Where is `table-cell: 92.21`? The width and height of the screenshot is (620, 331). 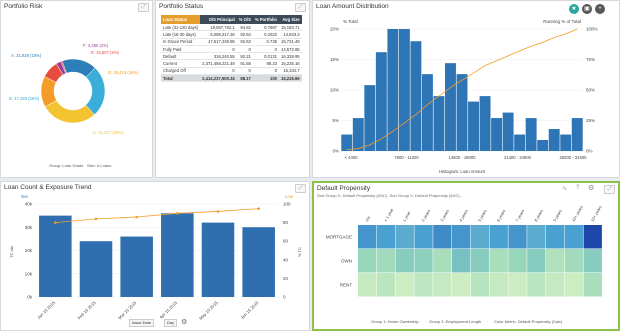
table-cell: 92.21 is located at coordinates (244, 56).